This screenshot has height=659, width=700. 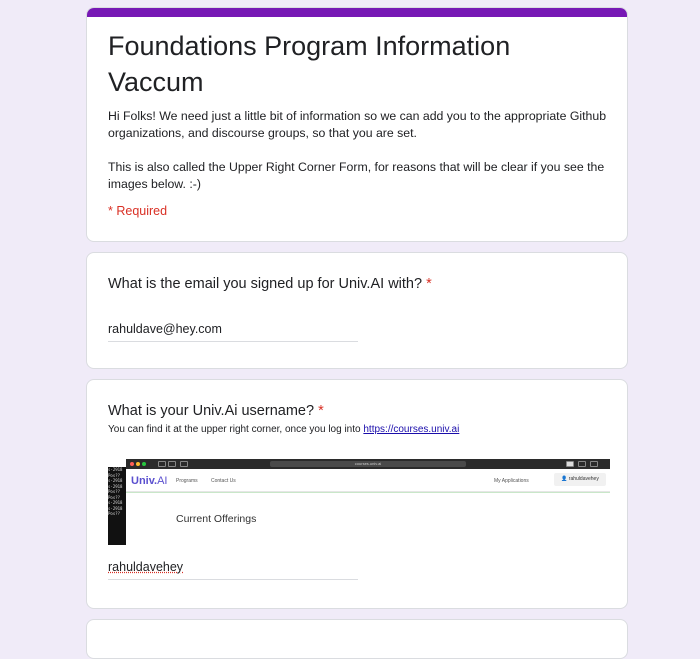 I want to click on address-bar: courses.univ.ai, so click(x=368, y=464).